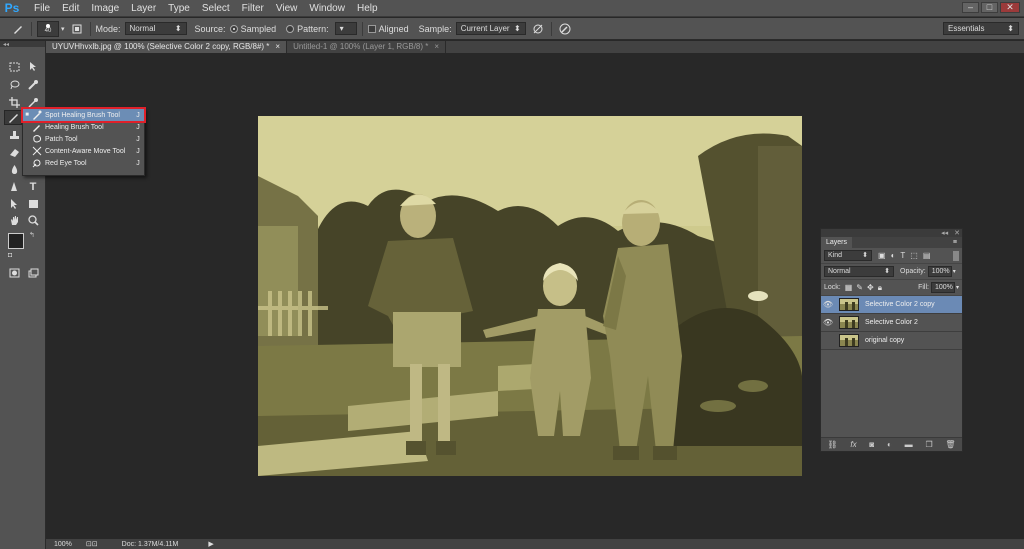 The width and height of the screenshot is (1024, 549). I want to click on pen-tool-icon, so click(14, 186).